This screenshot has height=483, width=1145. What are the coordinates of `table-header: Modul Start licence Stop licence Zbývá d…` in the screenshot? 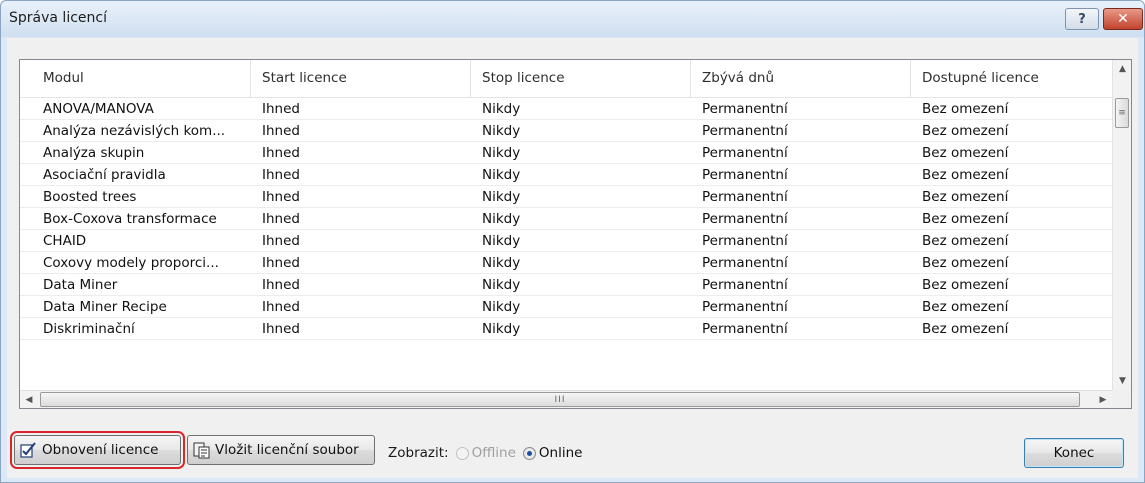 It's located at (566, 79).